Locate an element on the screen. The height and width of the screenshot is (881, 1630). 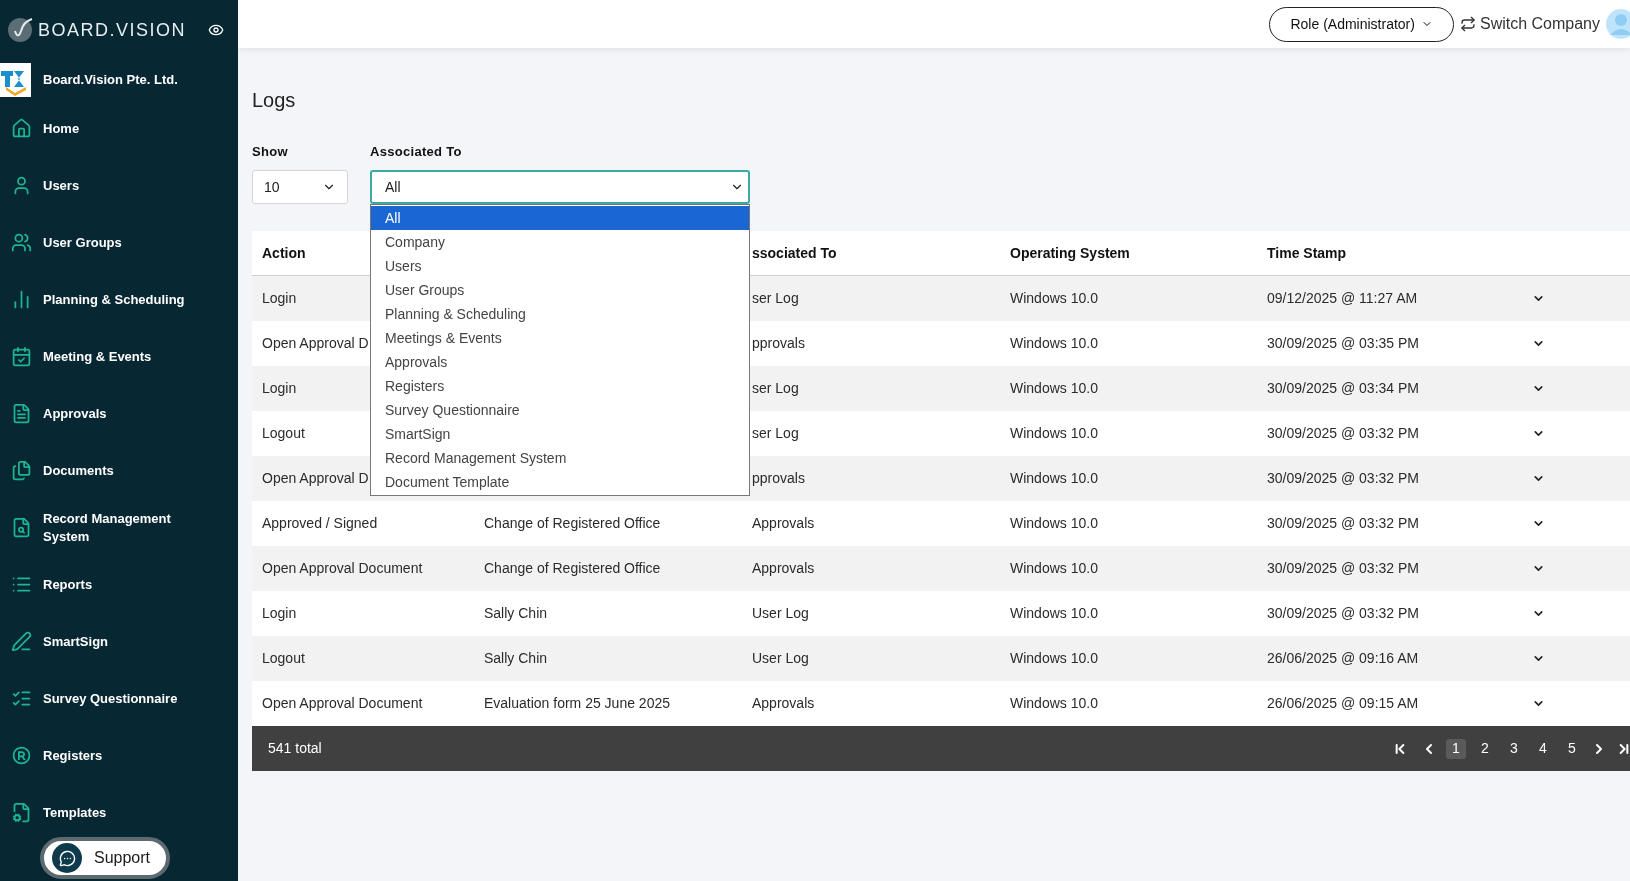
pen-signature-icon is located at coordinates (21, 641).